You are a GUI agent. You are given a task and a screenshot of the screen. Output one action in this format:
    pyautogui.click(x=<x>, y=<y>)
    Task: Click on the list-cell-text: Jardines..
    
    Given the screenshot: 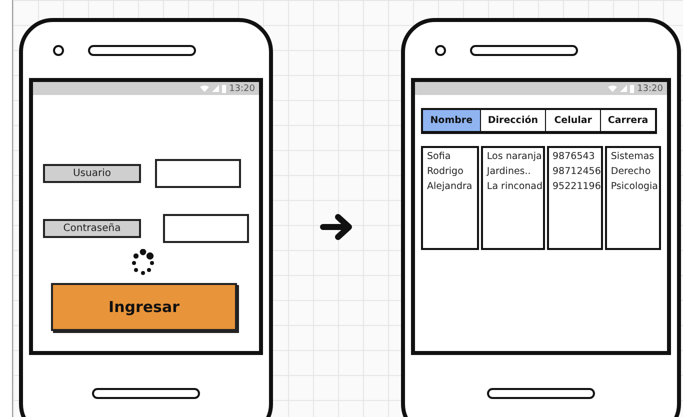 What is the action you would take?
    pyautogui.click(x=509, y=171)
    